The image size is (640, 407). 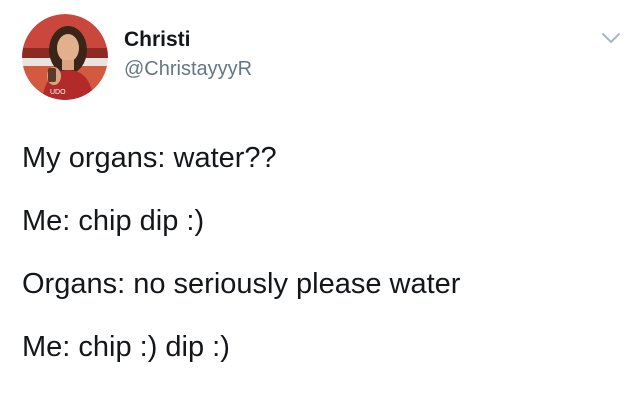 What do you see at coordinates (113, 221) in the screenshot?
I see `tweet-line: Me: chip dip :)` at bounding box center [113, 221].